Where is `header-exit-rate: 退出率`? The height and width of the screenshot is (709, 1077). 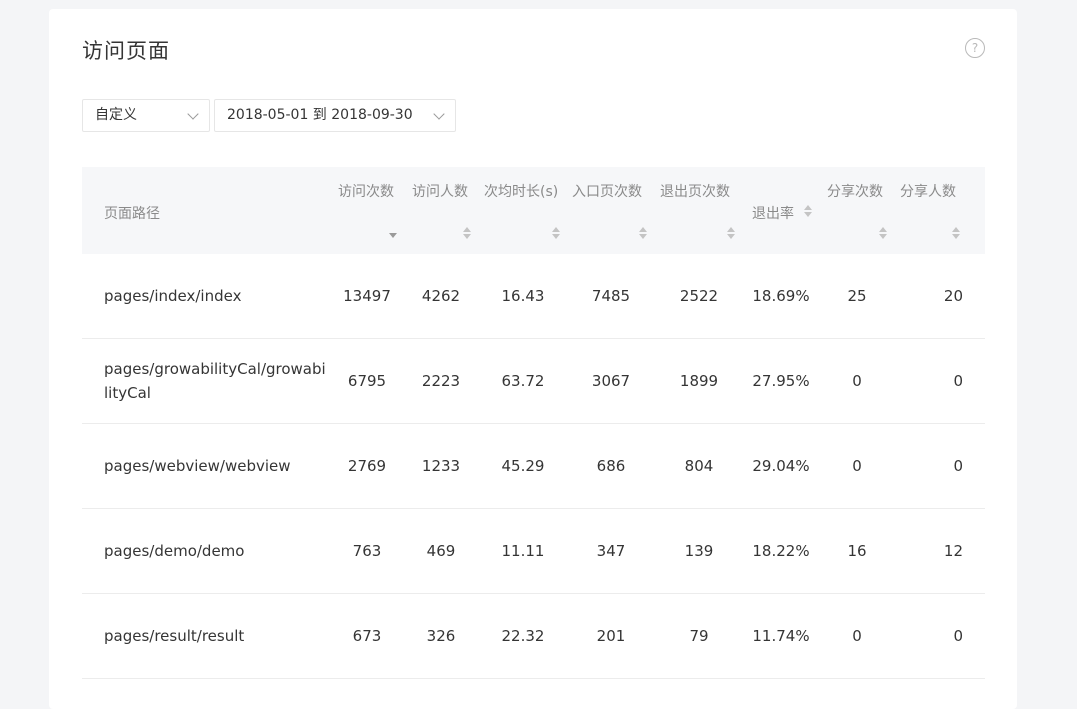
header-exit-rate: 退出率 is located at coordinates (773, 213).